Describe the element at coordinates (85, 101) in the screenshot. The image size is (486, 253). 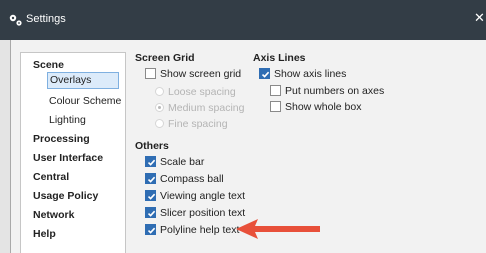
I see `nav-item-colour-scheme: Colour Scheme` at that location.